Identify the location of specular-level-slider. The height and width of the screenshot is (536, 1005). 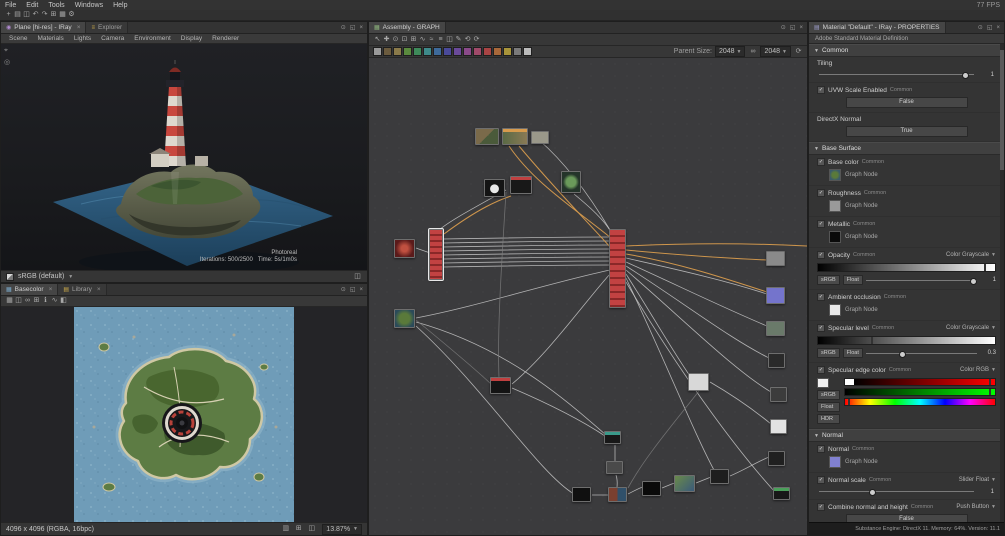
(921, 354).